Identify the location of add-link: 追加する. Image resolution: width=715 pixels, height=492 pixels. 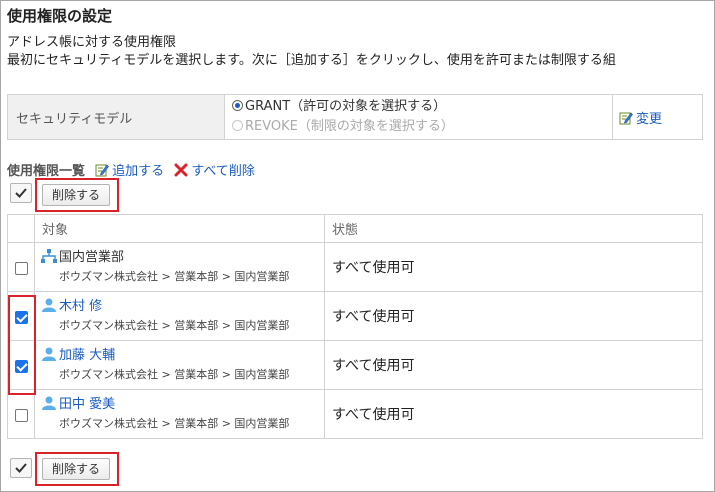
(129, 171).